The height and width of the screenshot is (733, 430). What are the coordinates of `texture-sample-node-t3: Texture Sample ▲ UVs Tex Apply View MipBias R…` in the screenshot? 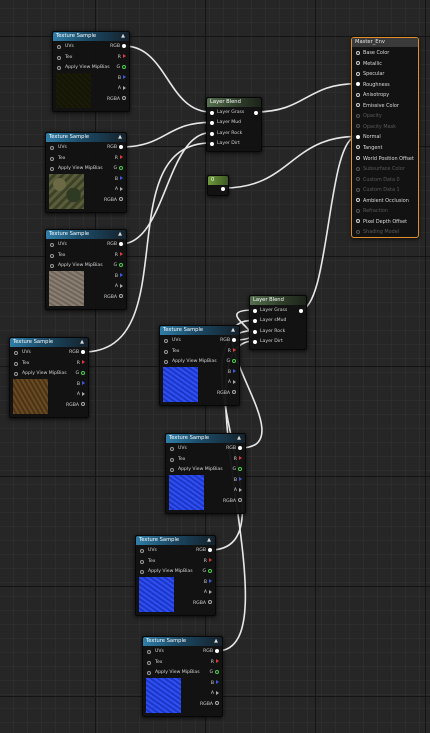 It's located at (86, 269).